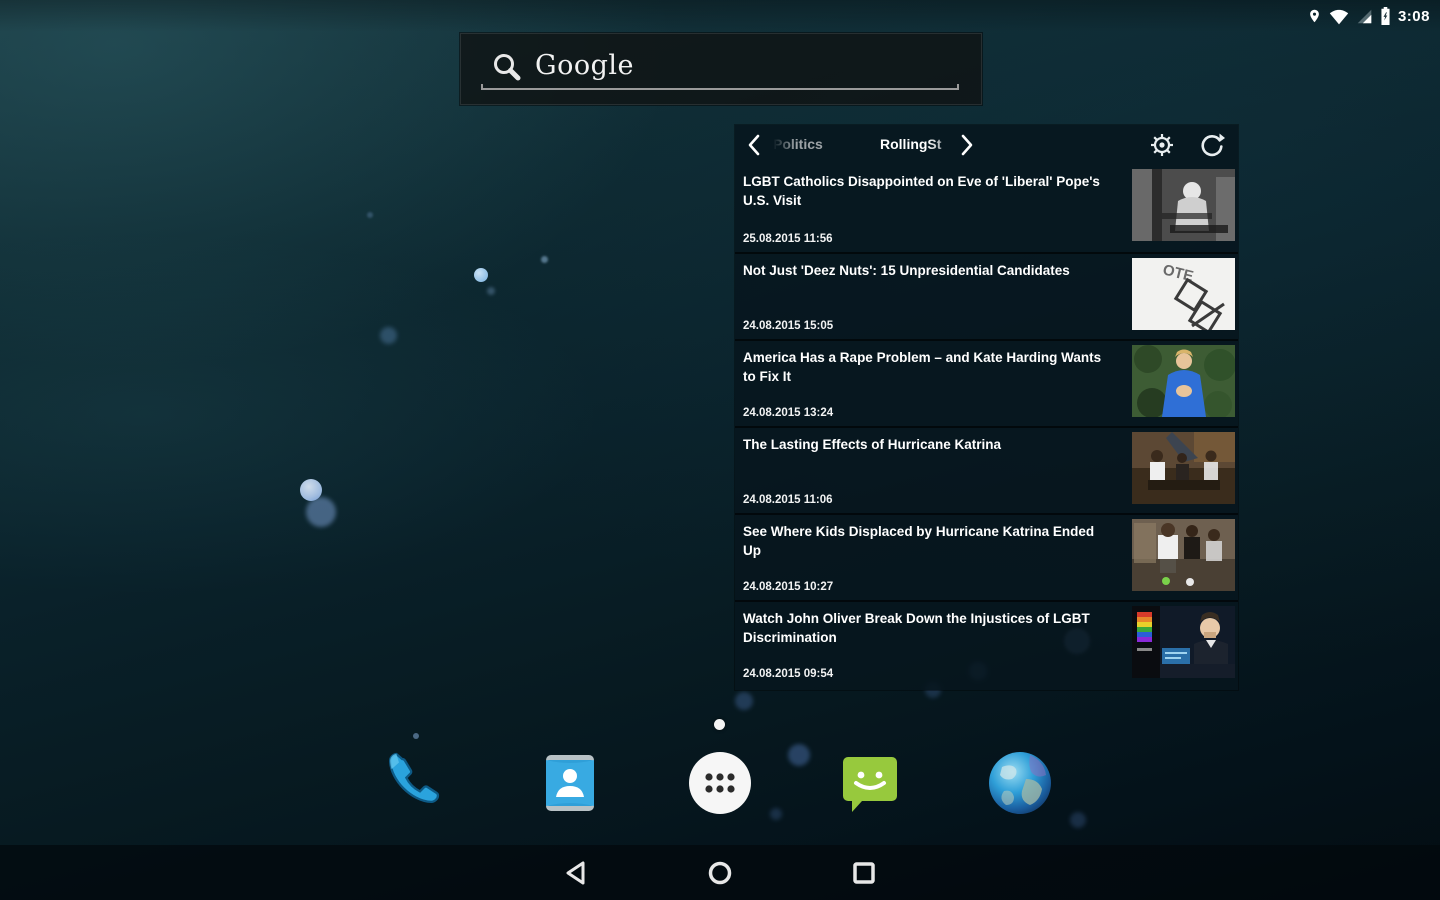 Image resolution: width=1440 pixels, height=900 pixels. Describe the element at coordinates (872, 444) in the screenshot. I see `article-title: The Lasting Effects of Hurricane Katrina` at that location.